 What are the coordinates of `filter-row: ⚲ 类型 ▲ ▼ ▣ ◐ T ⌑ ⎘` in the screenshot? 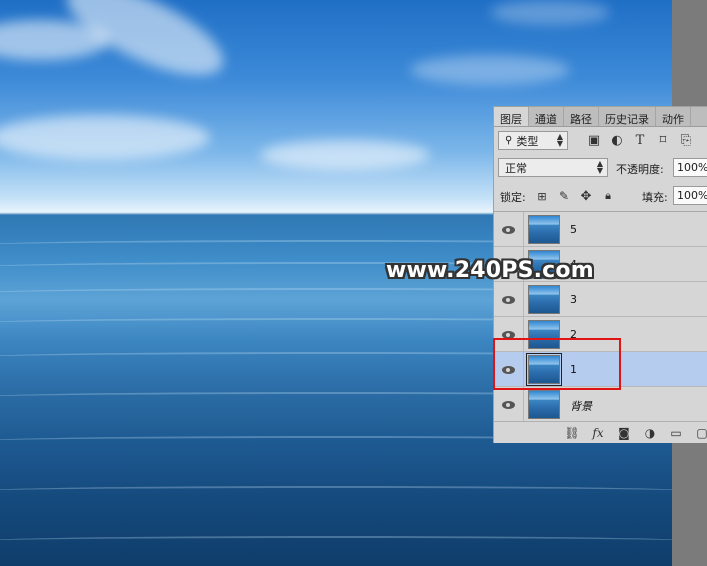 It's located at (600, 140).